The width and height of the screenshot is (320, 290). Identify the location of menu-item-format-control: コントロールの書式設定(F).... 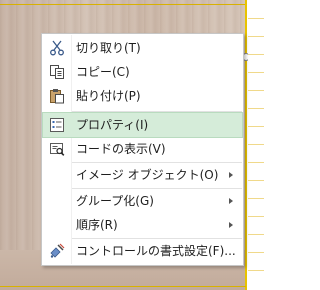
(142, 251).